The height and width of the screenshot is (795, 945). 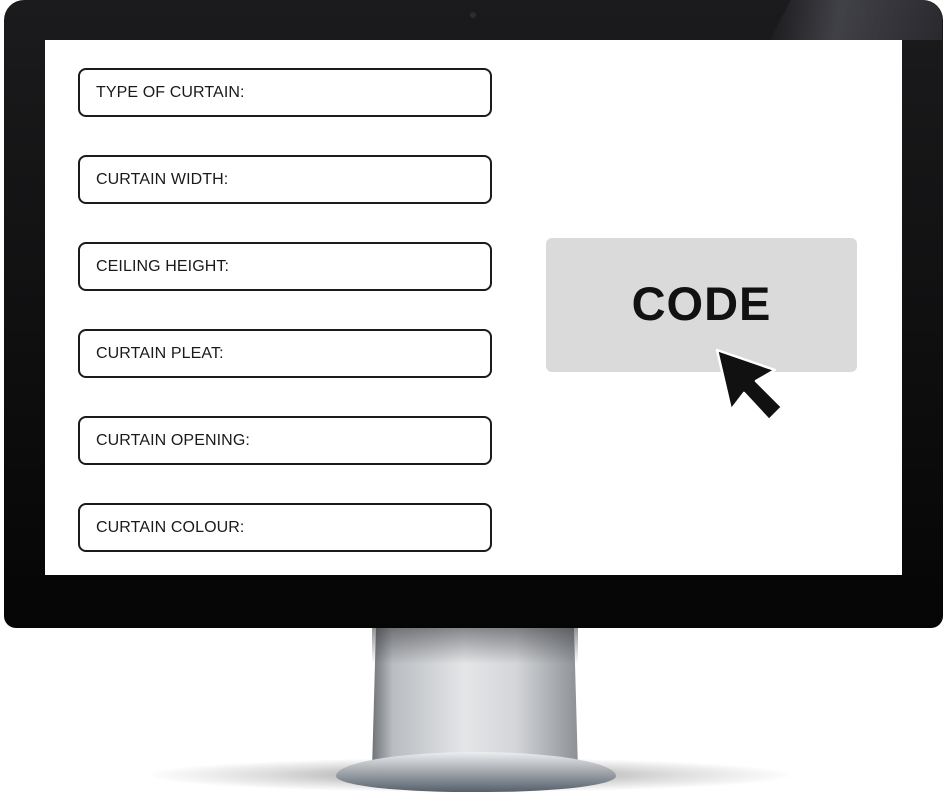 I want to click on stand-neck-shade, so click(x=475, y=644).